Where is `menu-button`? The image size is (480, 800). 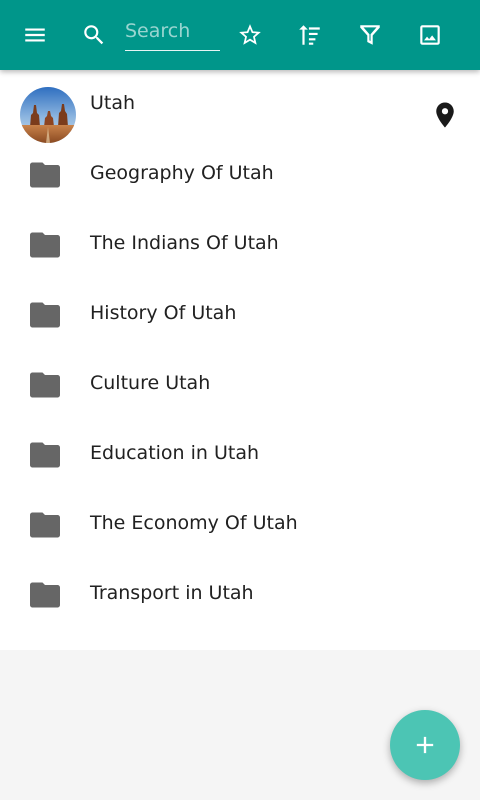
menu-button is located at coordinates (35, 35).